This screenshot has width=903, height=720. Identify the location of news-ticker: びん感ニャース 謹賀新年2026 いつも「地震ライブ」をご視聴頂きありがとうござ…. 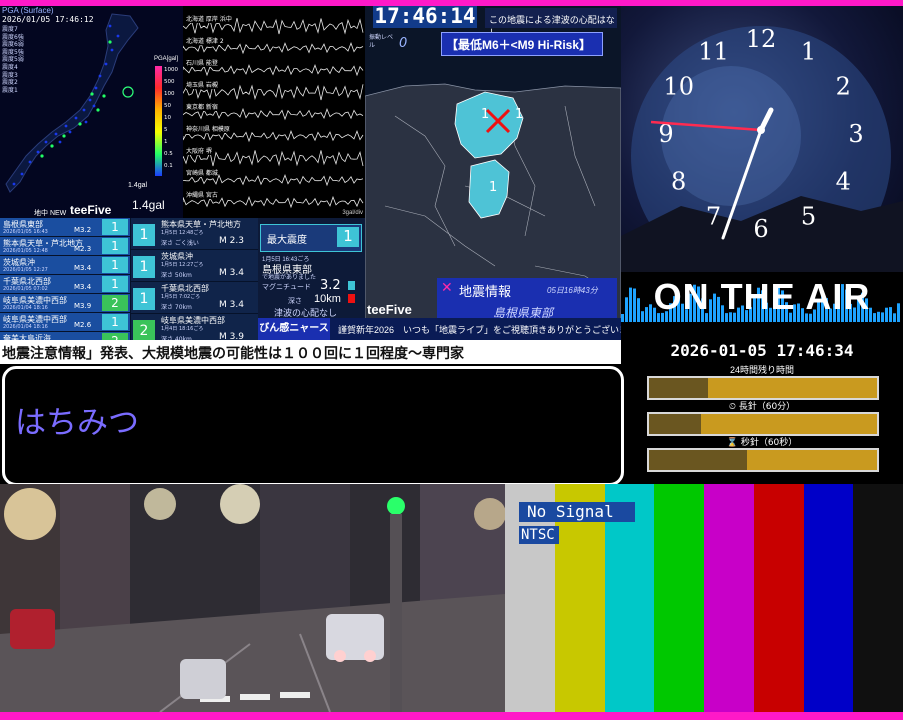
(310, 341).